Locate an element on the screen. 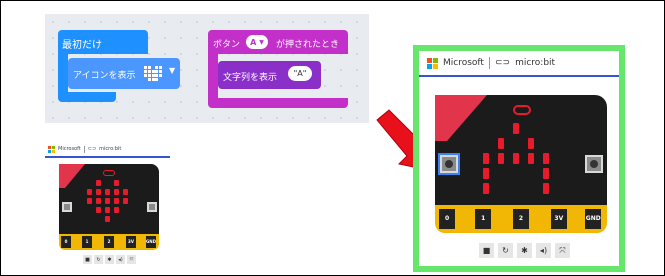  fullscreen-icon: ⤧ is located at coordinates (562, 250).